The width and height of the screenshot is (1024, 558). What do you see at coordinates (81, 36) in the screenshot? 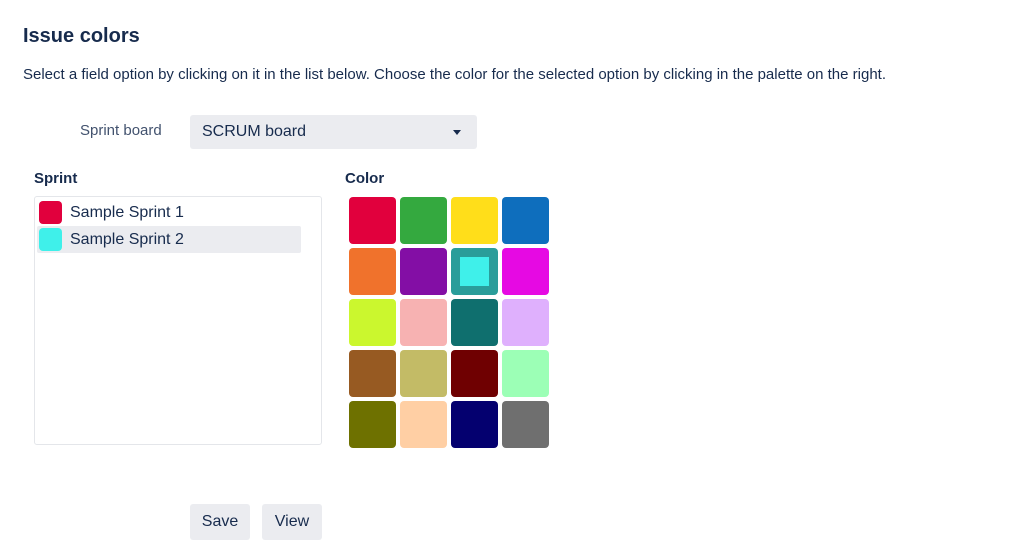
I see `page-title: Issue colors` at bounding box center [81, 36].